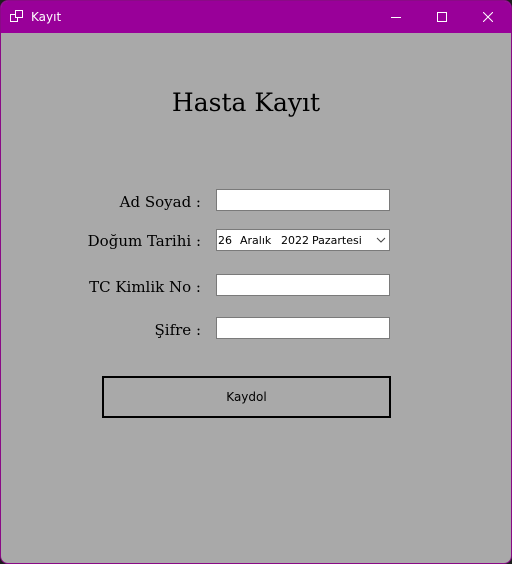 The image size is (512, 564). I want to click on birthdate-weekday: Pazartesi, so click(337, 240).